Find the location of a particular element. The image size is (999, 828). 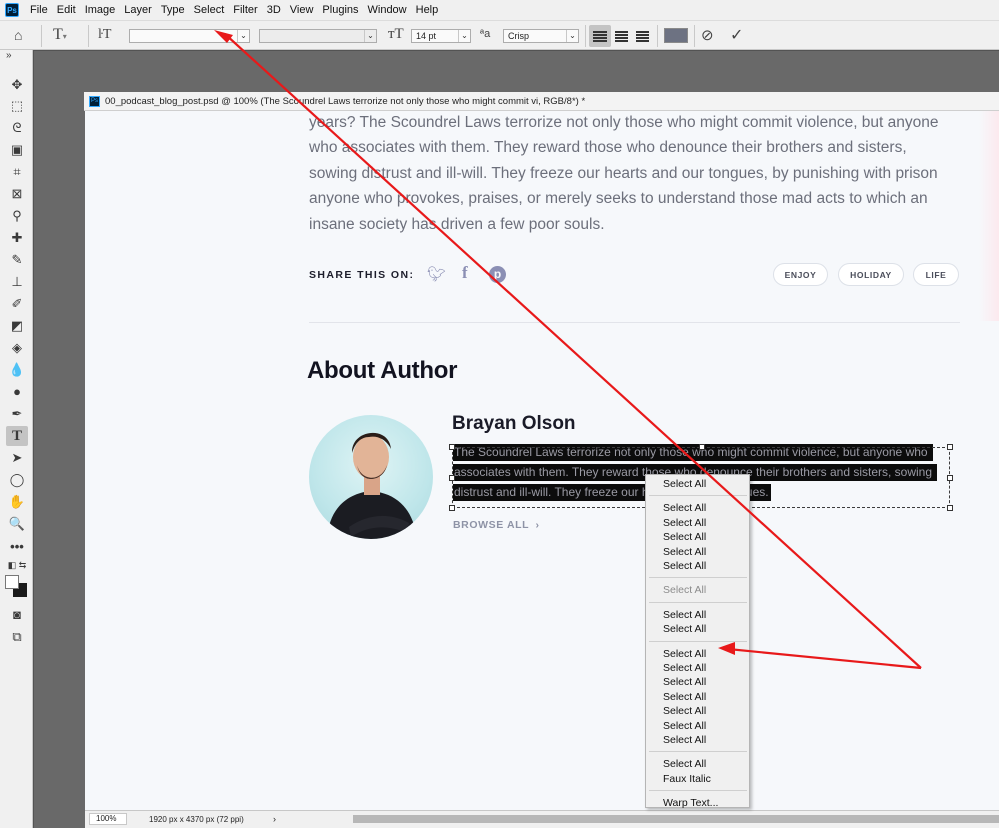

menu-window: Window is located at coordinates (389, 10).